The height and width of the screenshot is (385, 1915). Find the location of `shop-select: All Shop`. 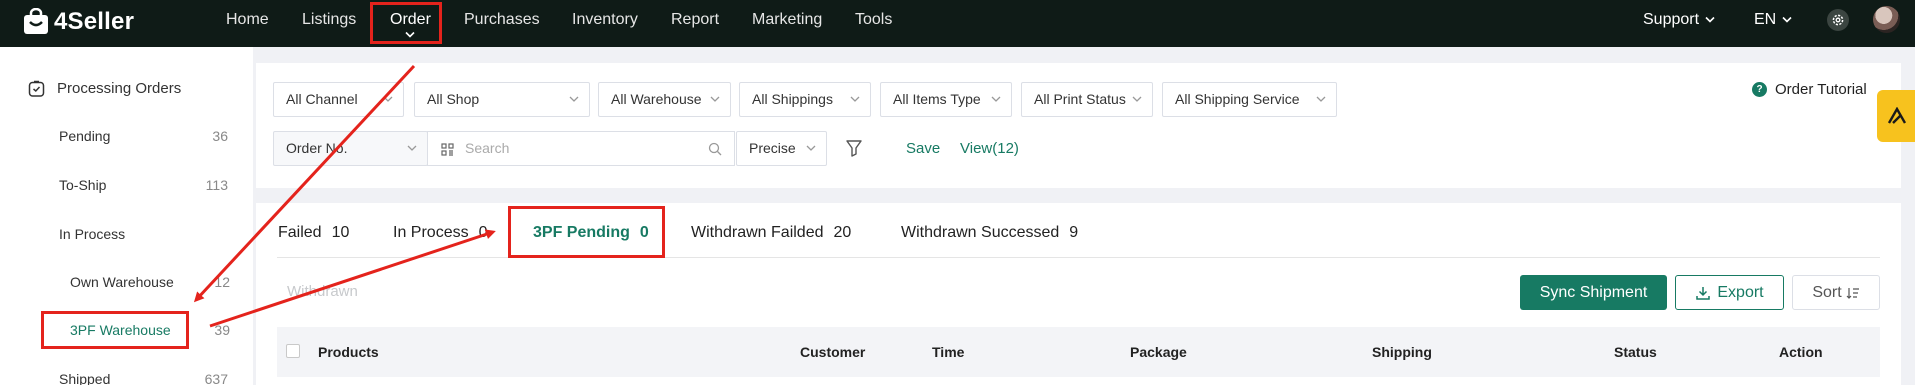

shop-select: All Shop is located at coordinates (502, 99).